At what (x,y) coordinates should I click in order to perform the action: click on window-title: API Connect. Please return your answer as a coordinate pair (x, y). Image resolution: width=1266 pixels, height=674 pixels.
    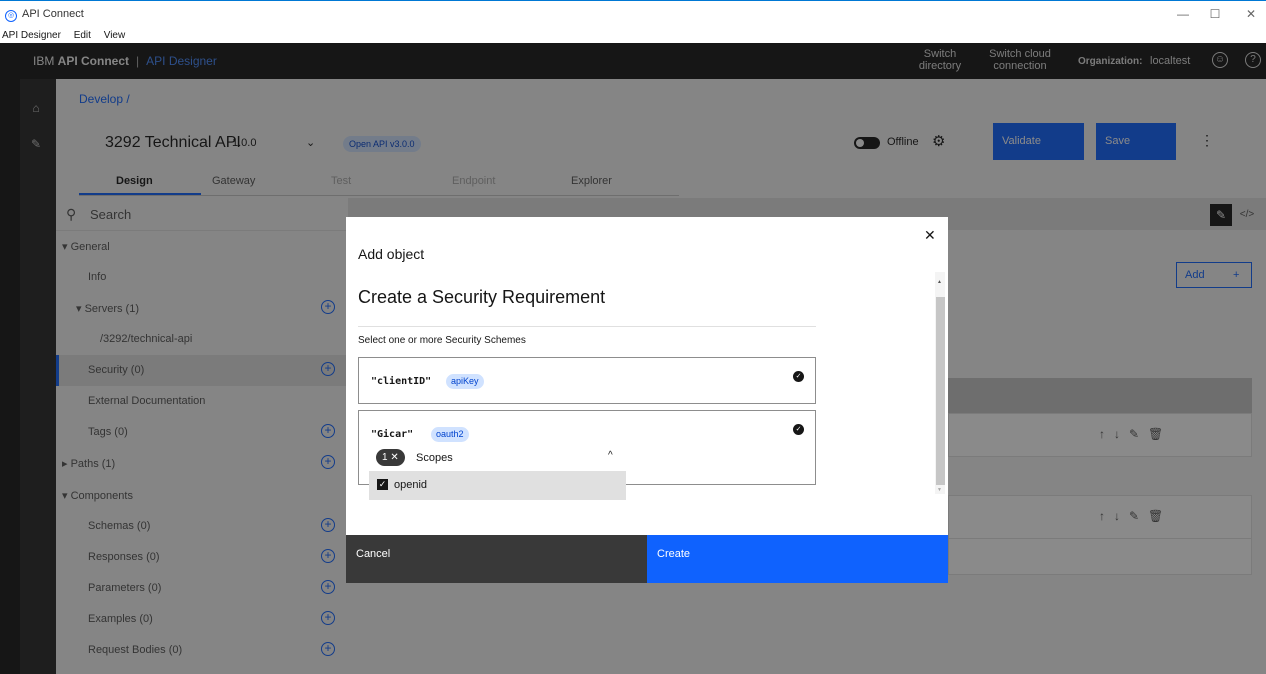
    Looking at the image, I should click on (53, 14).